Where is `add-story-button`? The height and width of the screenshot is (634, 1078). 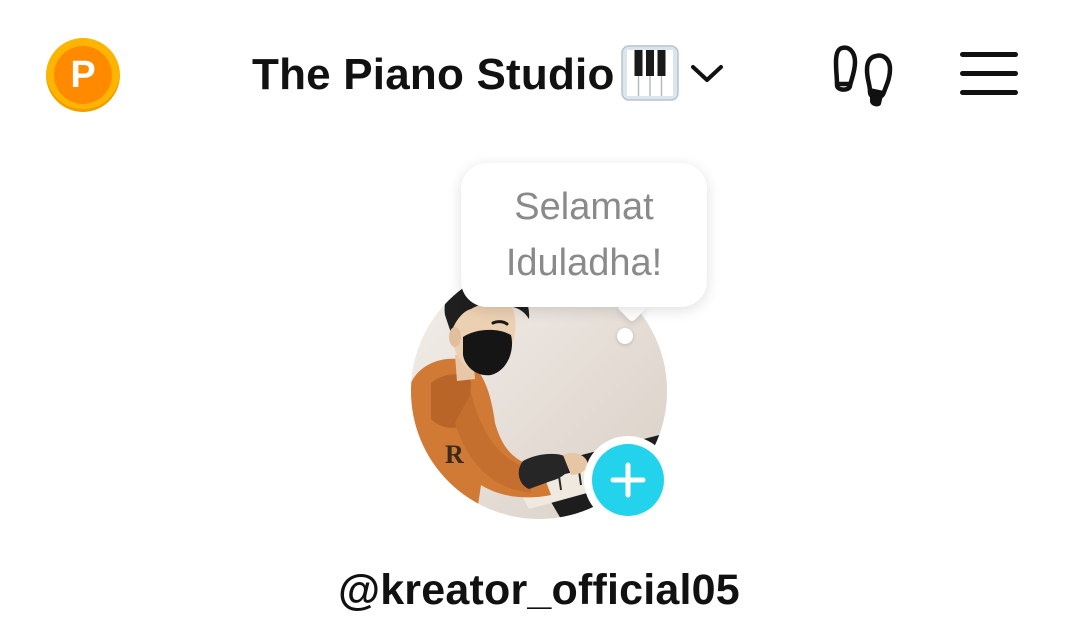 add-story-button is located at coordinates (628, 480).